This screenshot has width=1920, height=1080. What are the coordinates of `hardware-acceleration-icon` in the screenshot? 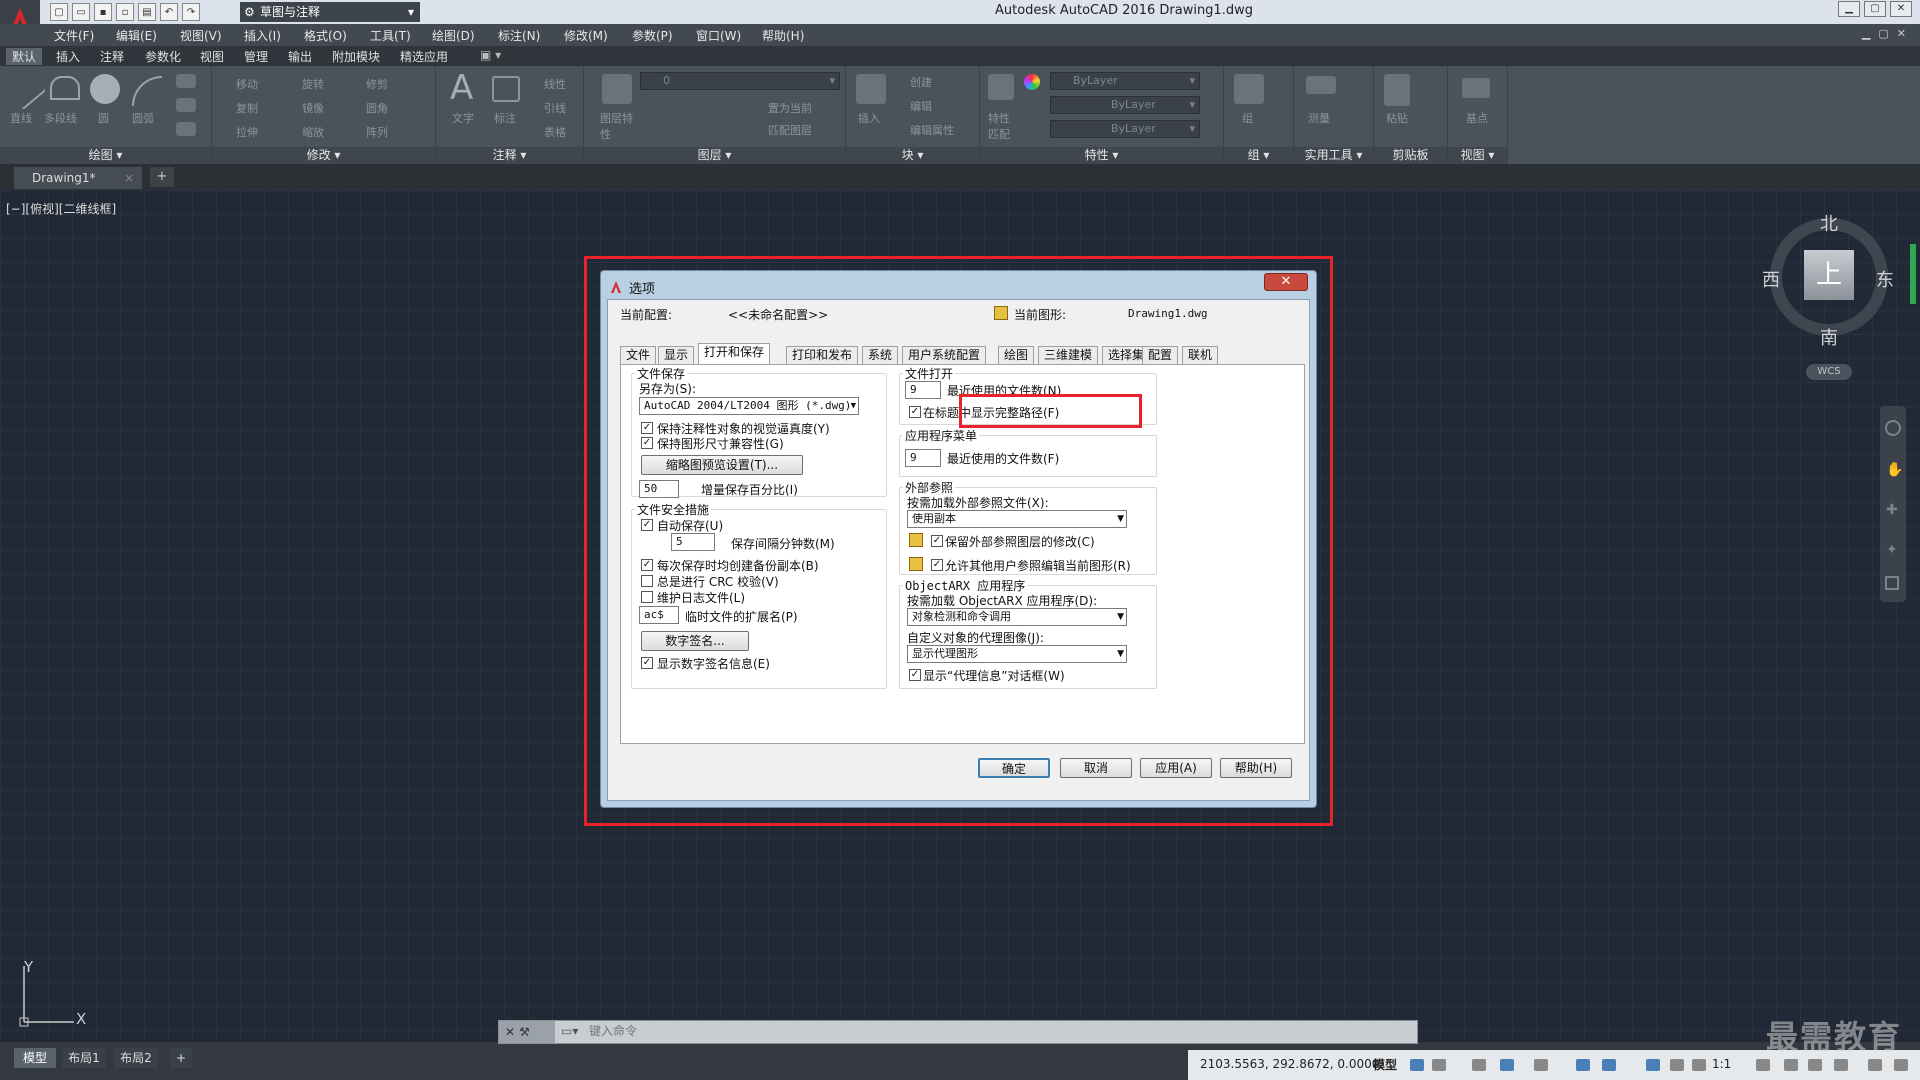 It's located at (1841, 1065).